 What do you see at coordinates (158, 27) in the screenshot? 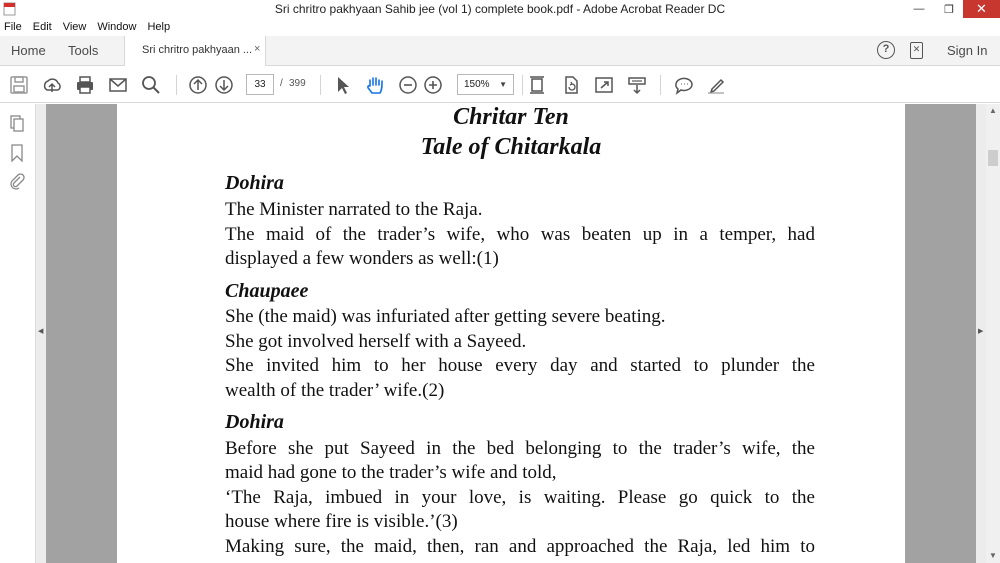
I see `menu-help: Help` at bounding box center [158, 27].